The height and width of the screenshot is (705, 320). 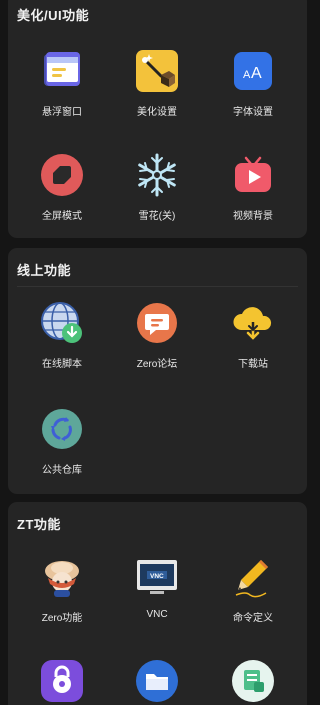 I want to click on snowflake-icon, so click(x=157, y=175).